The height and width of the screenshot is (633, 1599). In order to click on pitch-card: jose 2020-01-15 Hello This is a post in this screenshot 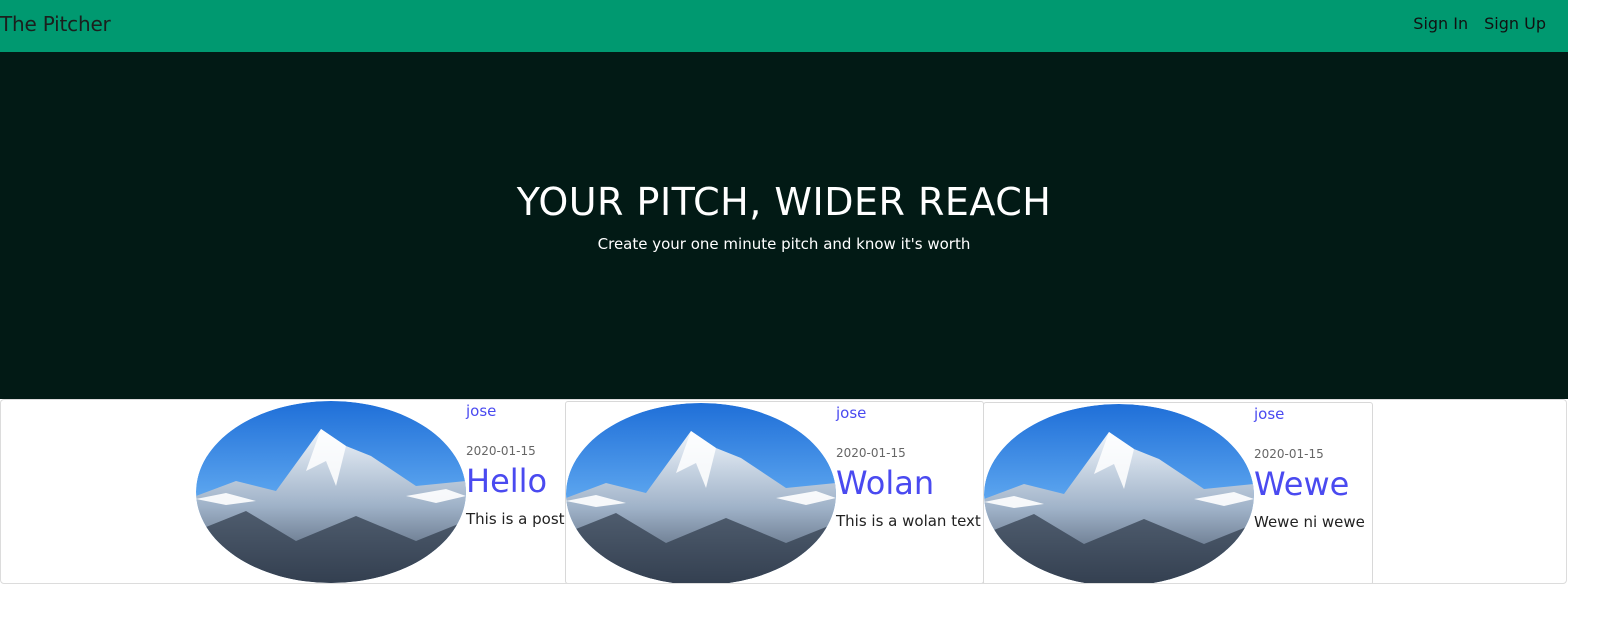, I will do `click(382, 491)`.